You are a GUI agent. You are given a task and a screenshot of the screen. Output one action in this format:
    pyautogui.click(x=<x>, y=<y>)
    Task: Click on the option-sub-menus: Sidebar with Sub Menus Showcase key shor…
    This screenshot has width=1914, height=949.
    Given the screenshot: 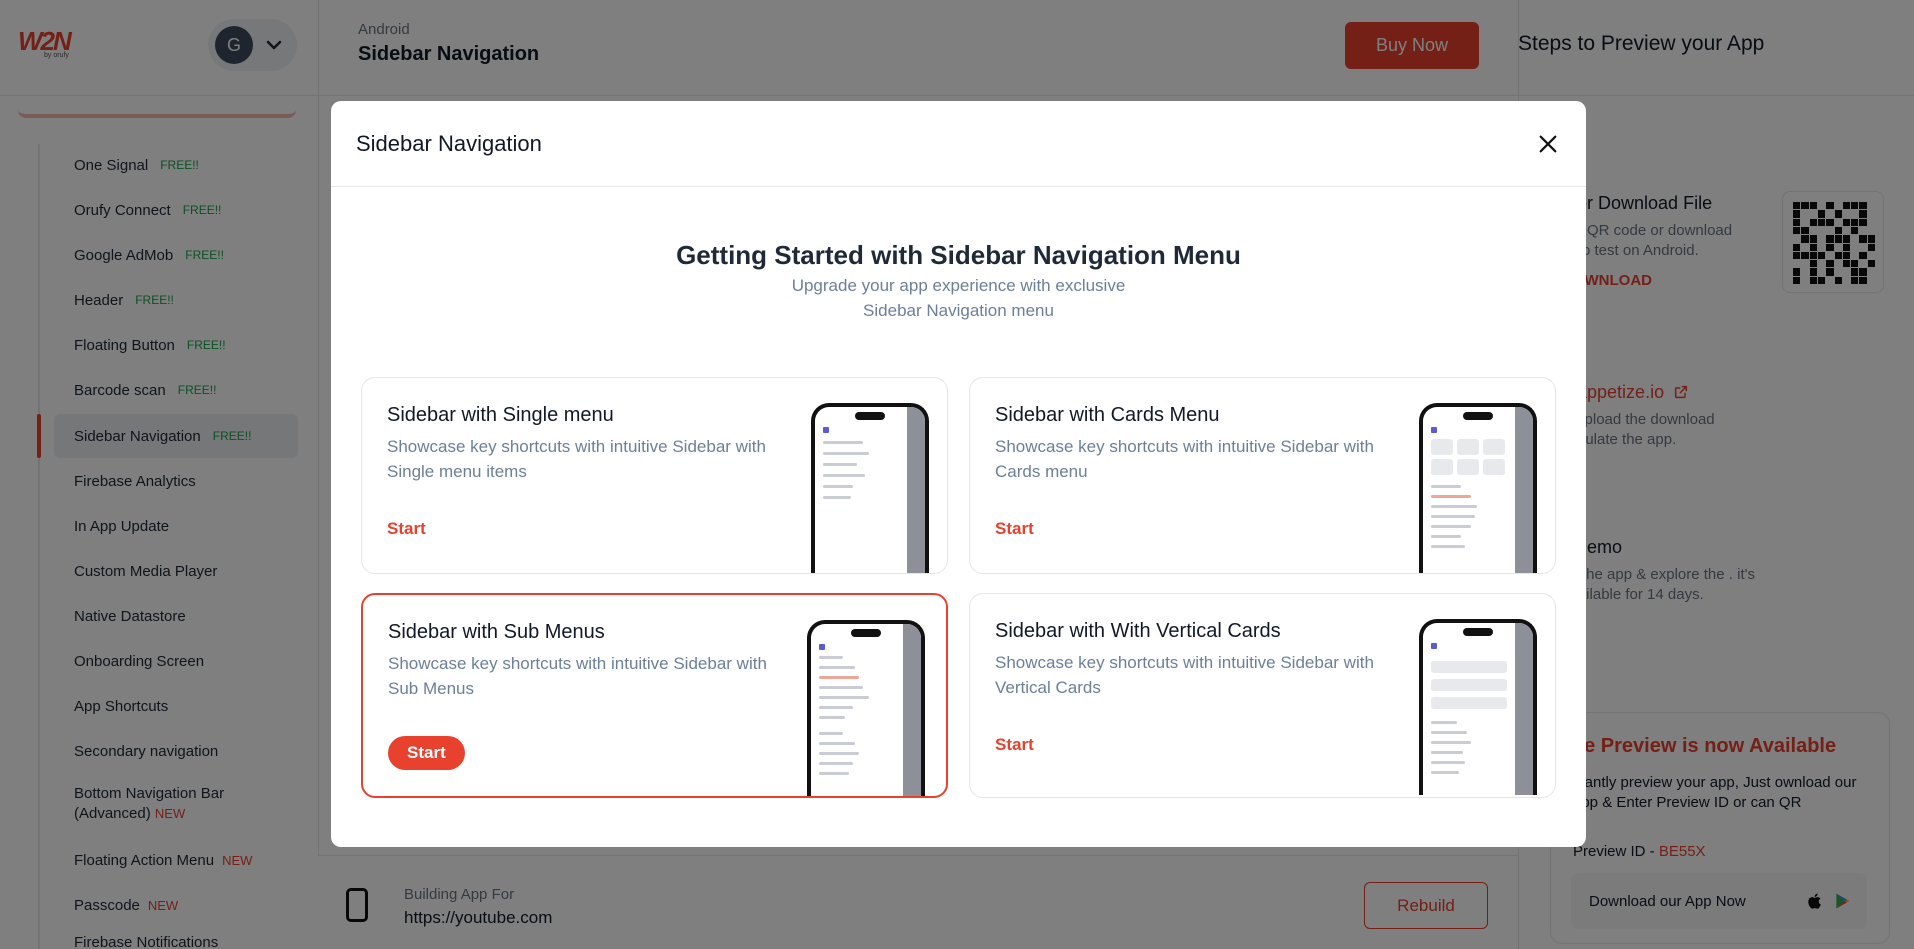 What is the action you would take?
    pyautogui.click(x=654, y=695)
    